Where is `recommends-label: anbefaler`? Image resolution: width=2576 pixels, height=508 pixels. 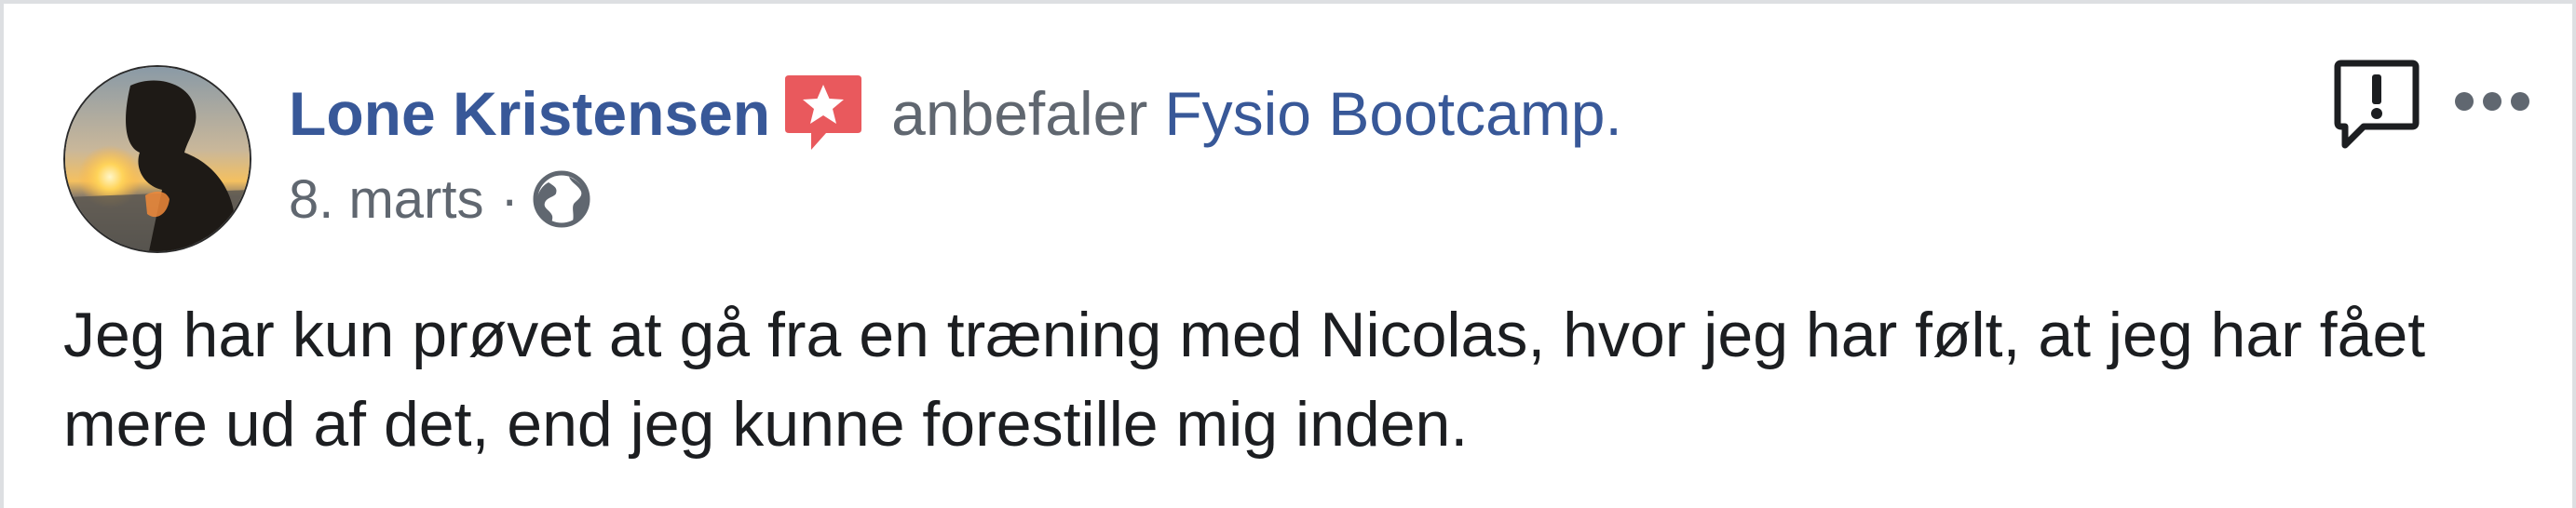 recommends-label: anbefaler is located at coordinates (1019, 114).